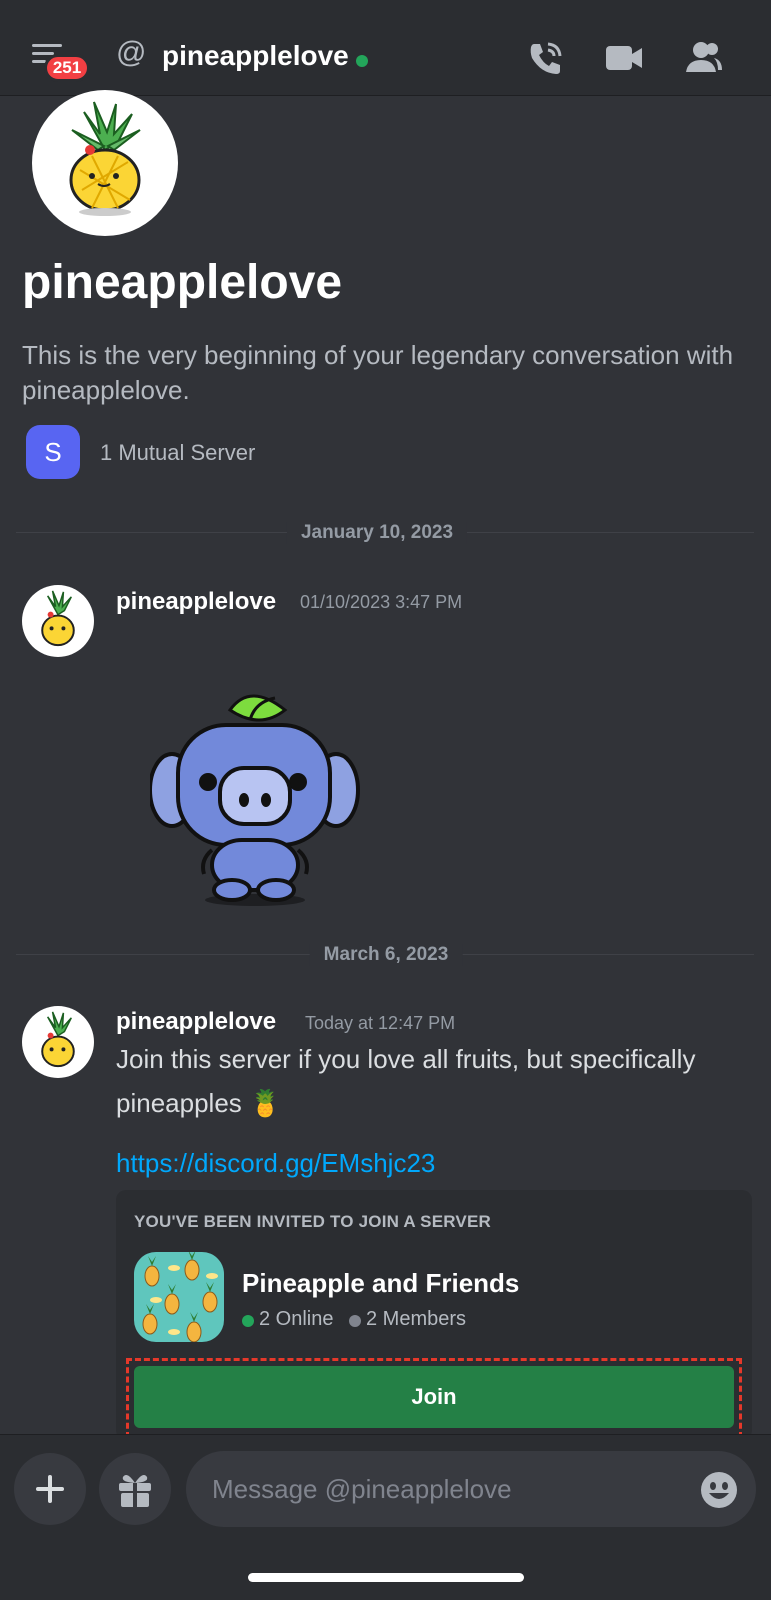  Describe the element at coordinates (355, 1321) in the screenshot. I see `members-dot` at that location.